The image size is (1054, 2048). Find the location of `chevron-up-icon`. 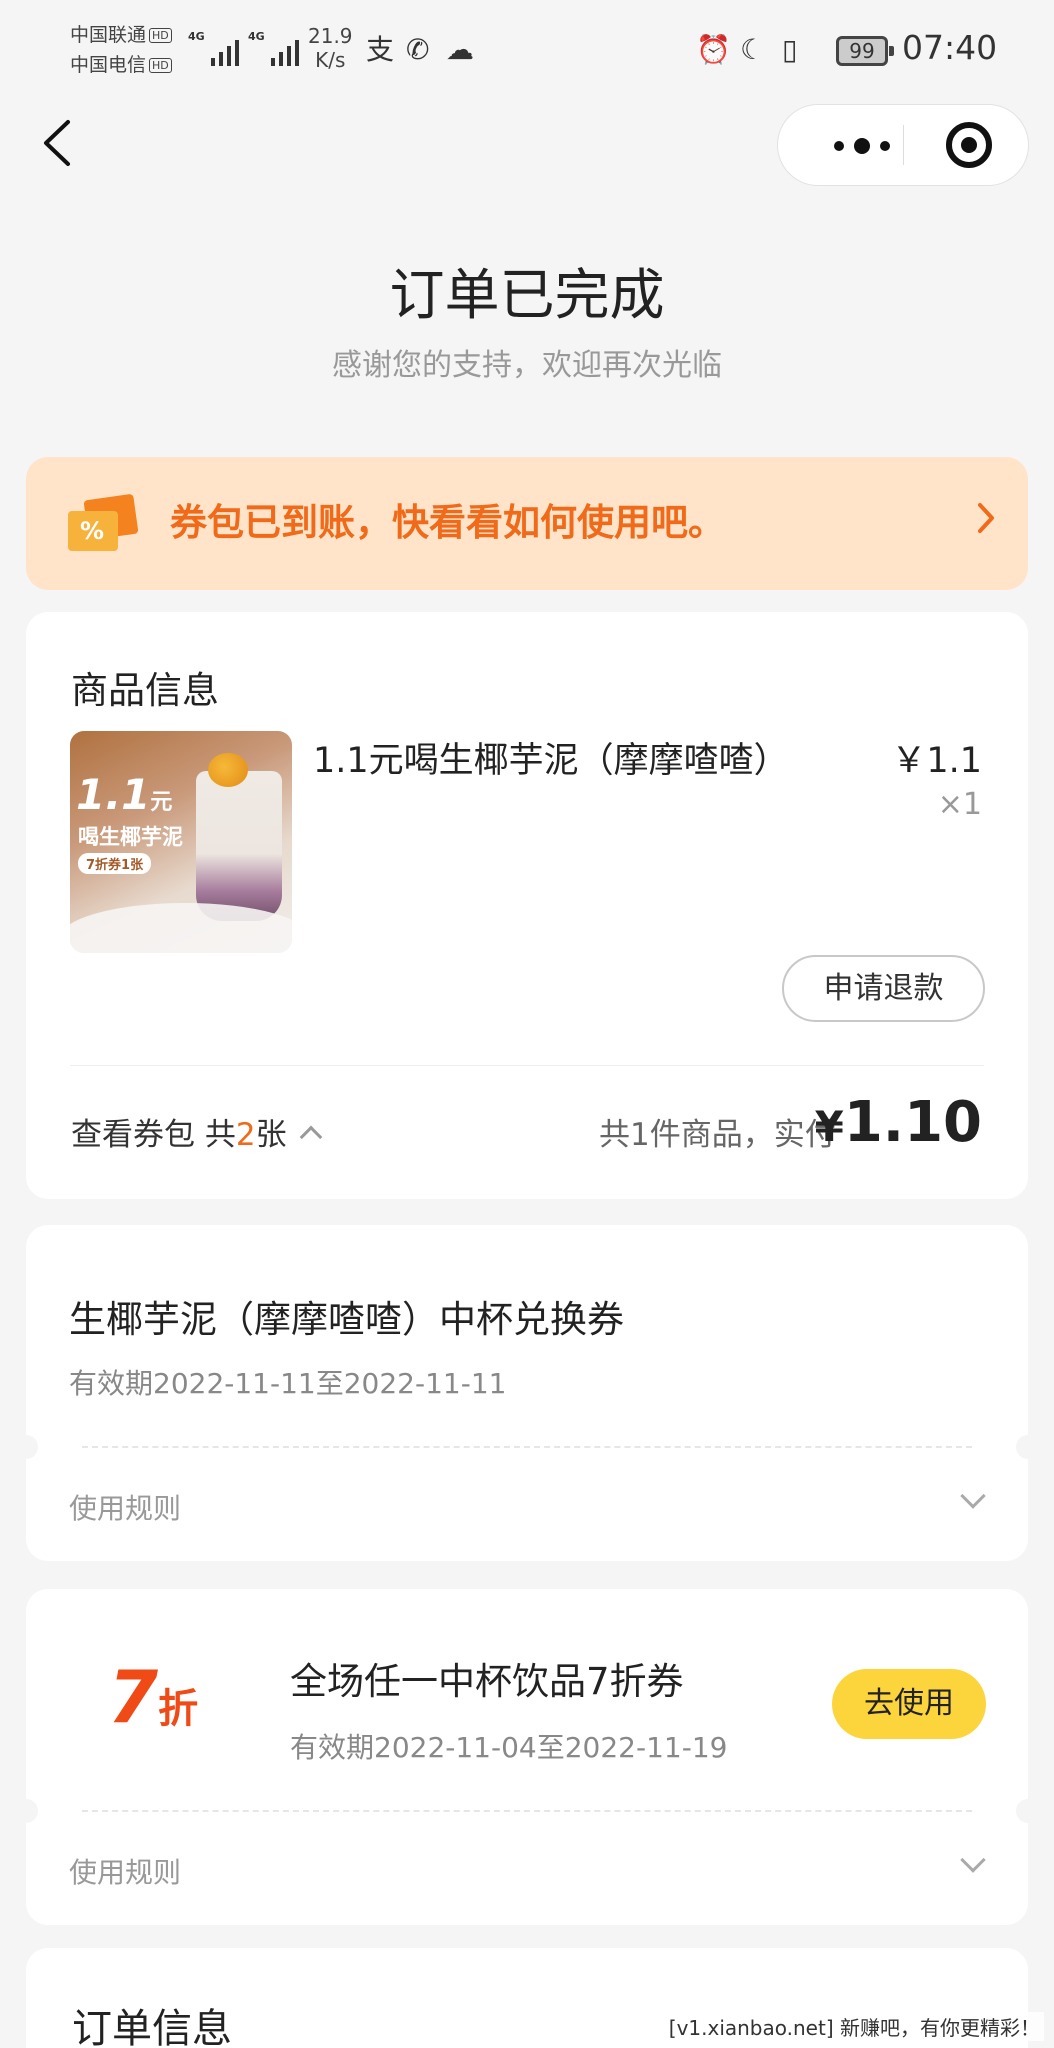

chevron-up-icon is located at coordinates (310, 1137).